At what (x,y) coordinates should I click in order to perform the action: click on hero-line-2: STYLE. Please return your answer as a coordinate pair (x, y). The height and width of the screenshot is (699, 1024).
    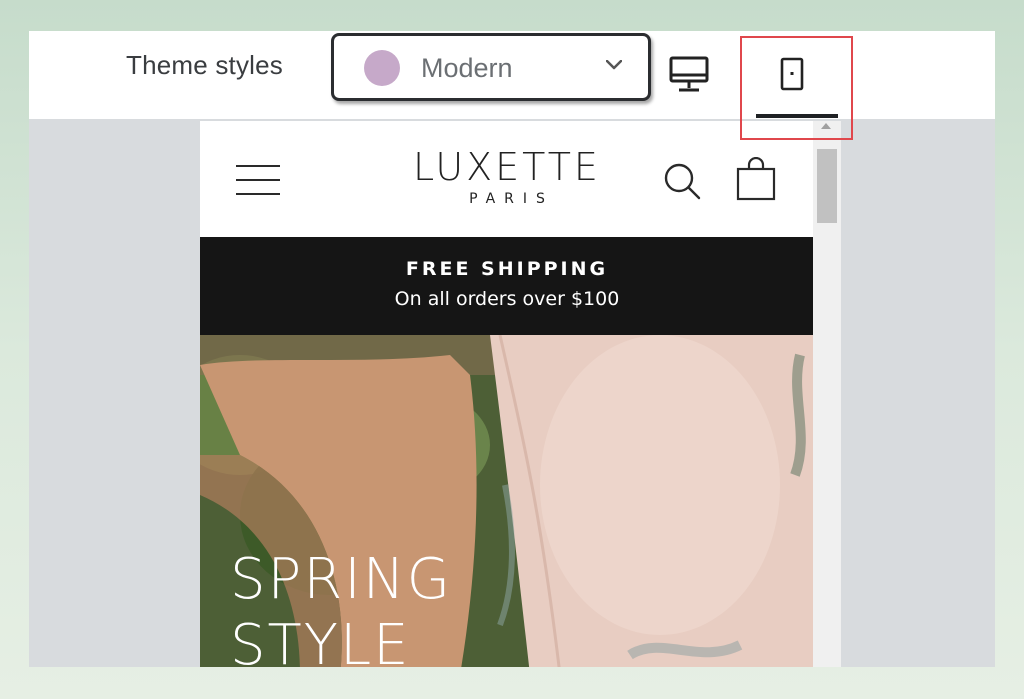
    Looking at the image, I should click on (320, 640).